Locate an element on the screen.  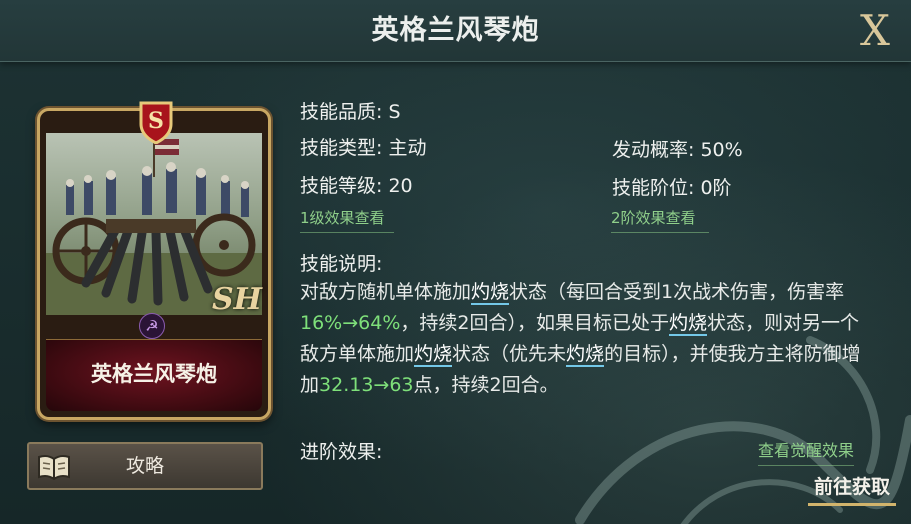
trigger-rate: 发动概率: 50% is located at coordinates (677, 150).